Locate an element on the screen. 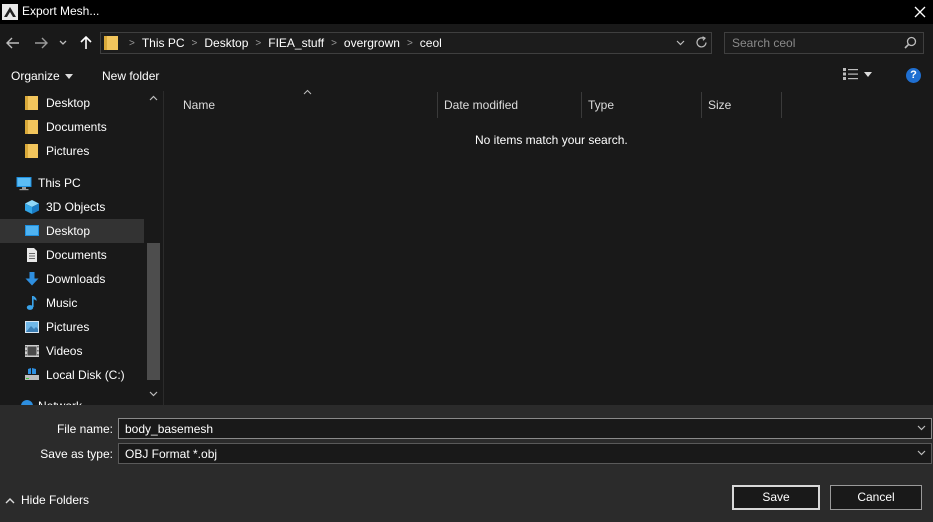  desktop-icon is located at coordinates (32, 230).